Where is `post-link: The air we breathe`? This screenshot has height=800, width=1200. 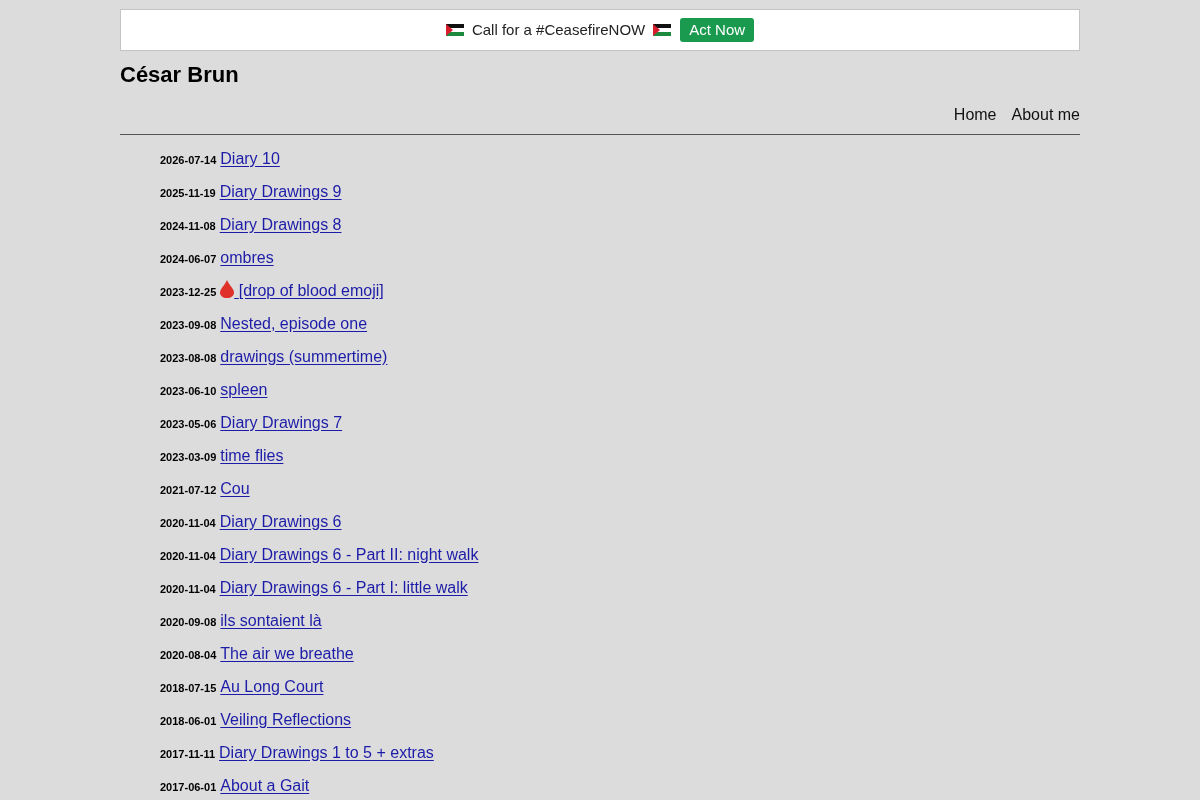 post-link: The air we breathe is located at coordinates (287, 653).